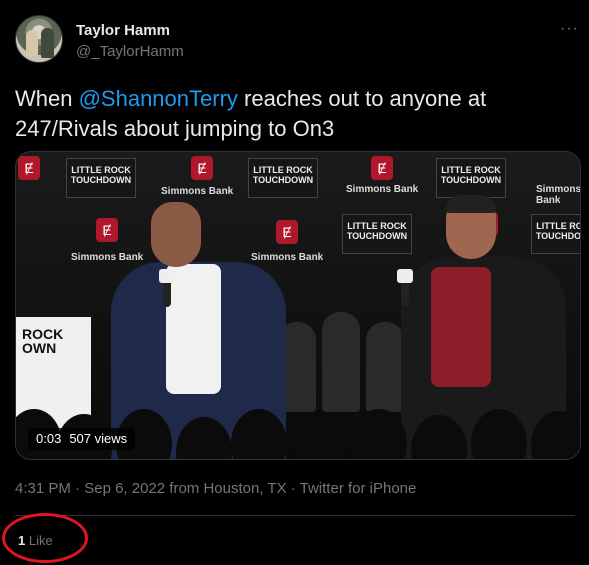 This screenshot has width=589, height=565. What do you see at coordinates (123, 30) in the screenshot?
I see `display-name: Taylor Hamm` at bounding box center [123, 30].